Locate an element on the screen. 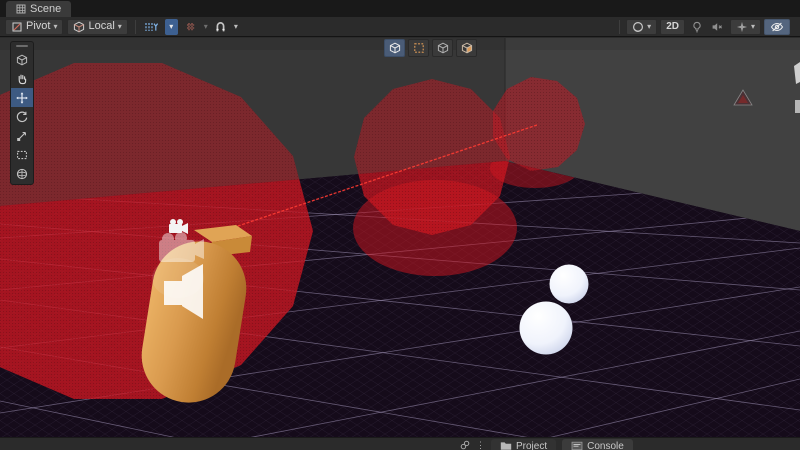 The height and width of the screenshot is (450, 800). scene-visibility-button is located at coordinates (777, 26).